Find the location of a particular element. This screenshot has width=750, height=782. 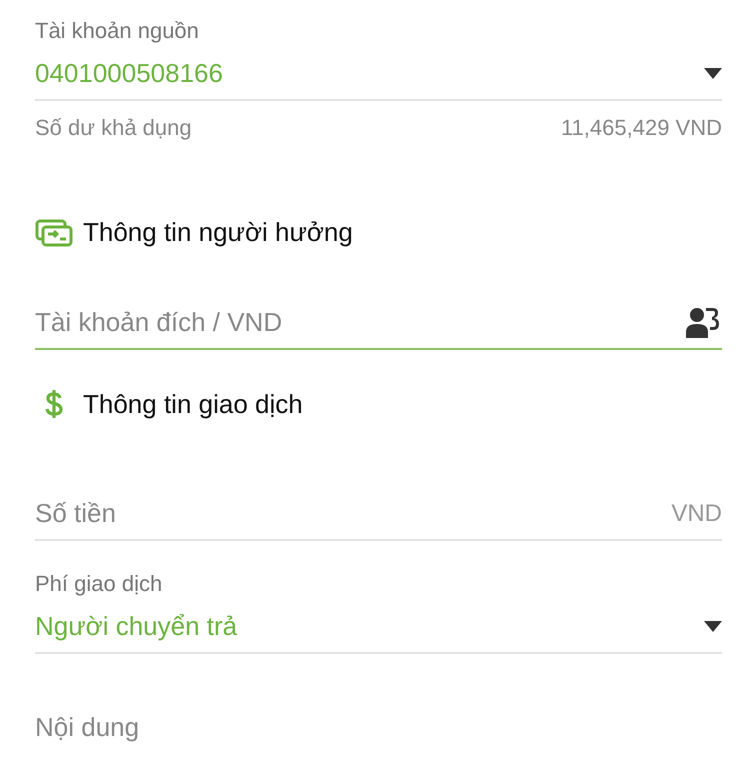

field-label: Tài khoản nguồn is located at coordinates (117, 31).